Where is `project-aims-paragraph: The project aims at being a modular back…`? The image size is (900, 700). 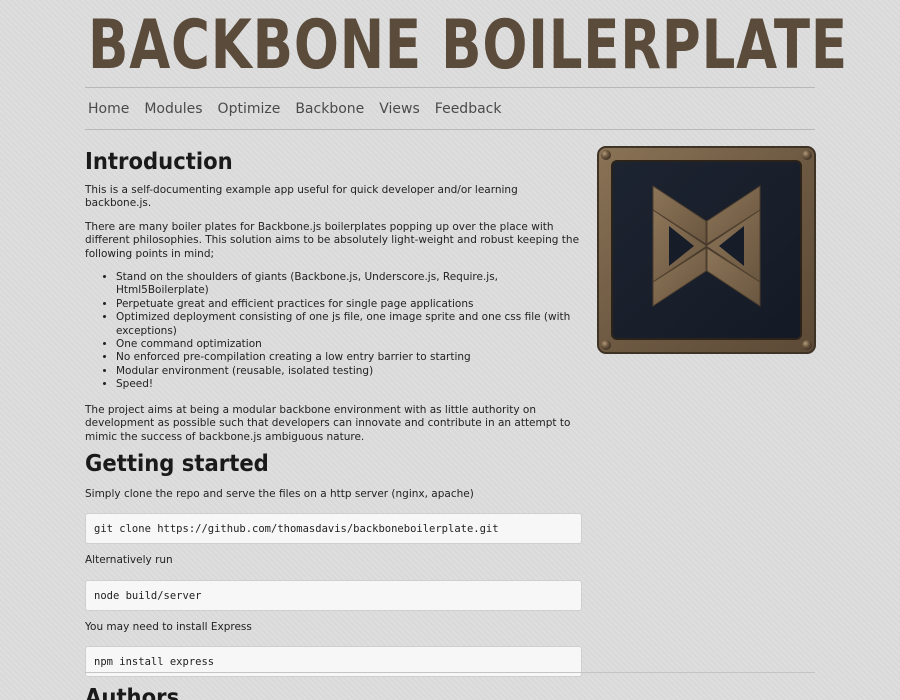
project-aims-paragraph: The project aims at being a modular back… is located at coordinates (328, 423).